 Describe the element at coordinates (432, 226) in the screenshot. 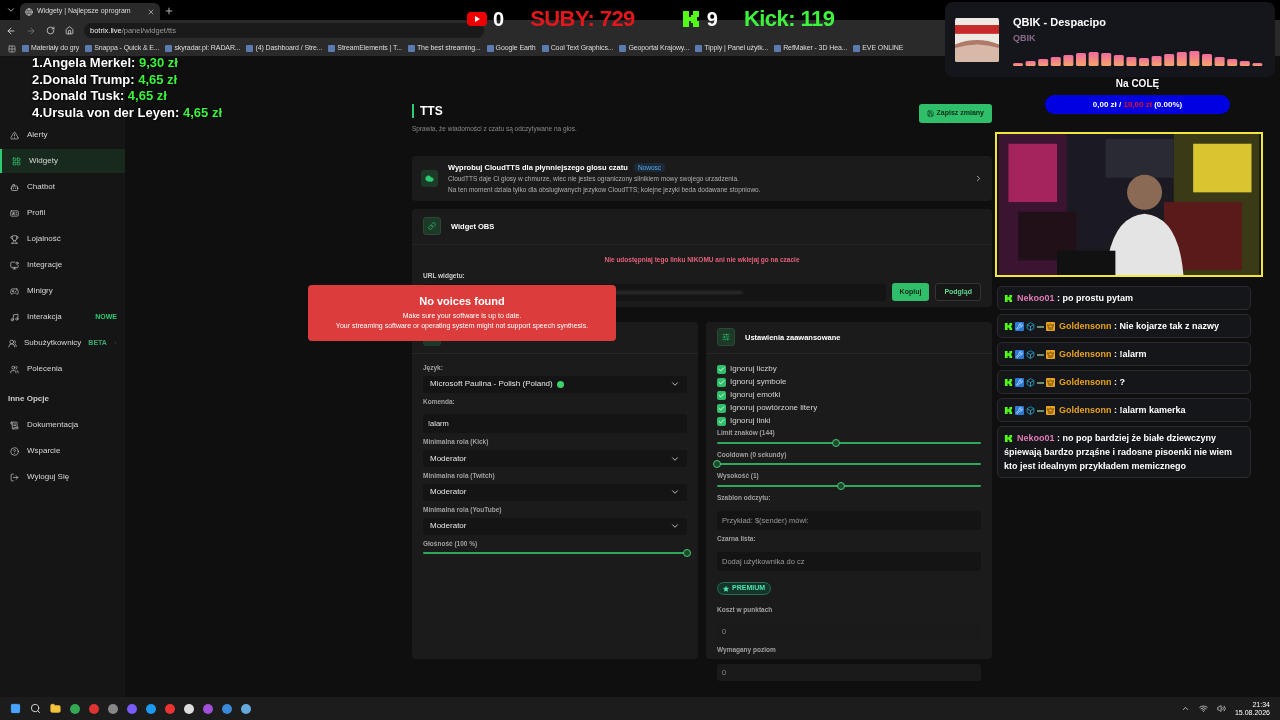

I see `link-icon` at that location.